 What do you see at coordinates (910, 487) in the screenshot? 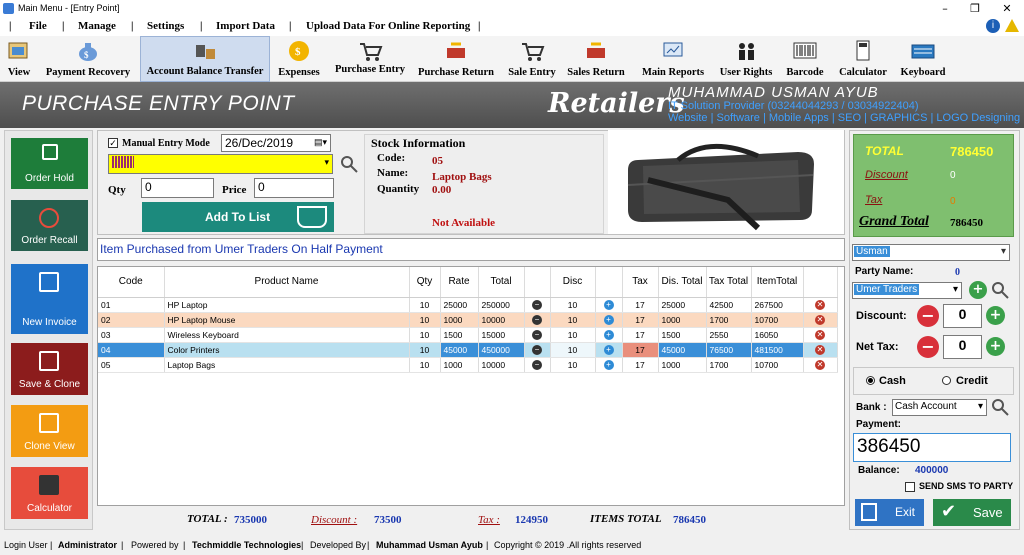
I see `send-sms-checkbox` at bounding box center [910, 487].